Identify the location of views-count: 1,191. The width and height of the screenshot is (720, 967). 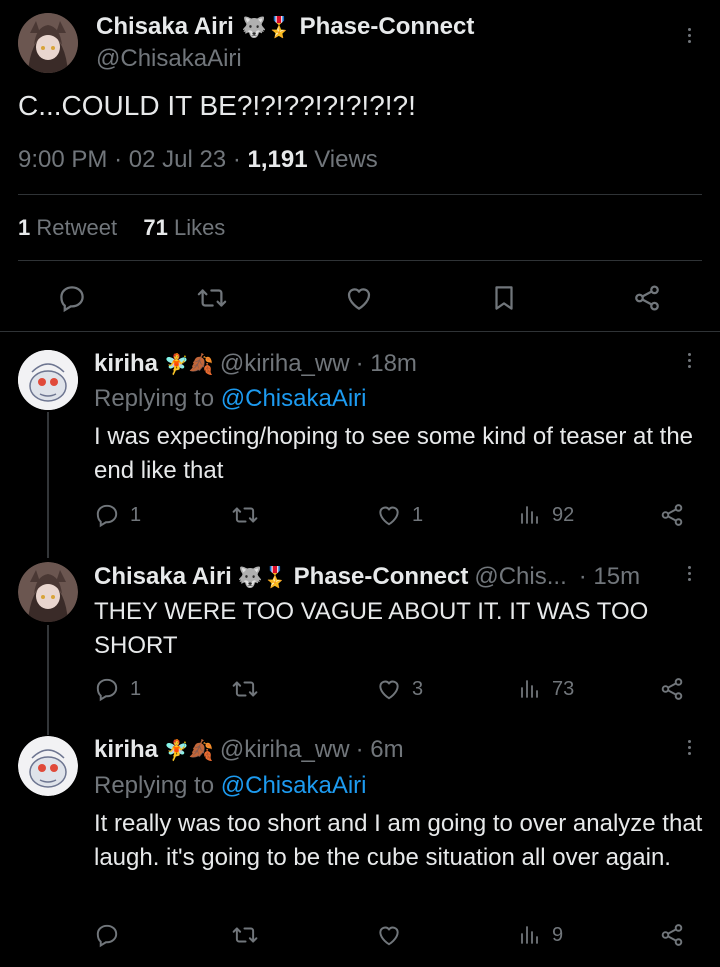
(277, 159).